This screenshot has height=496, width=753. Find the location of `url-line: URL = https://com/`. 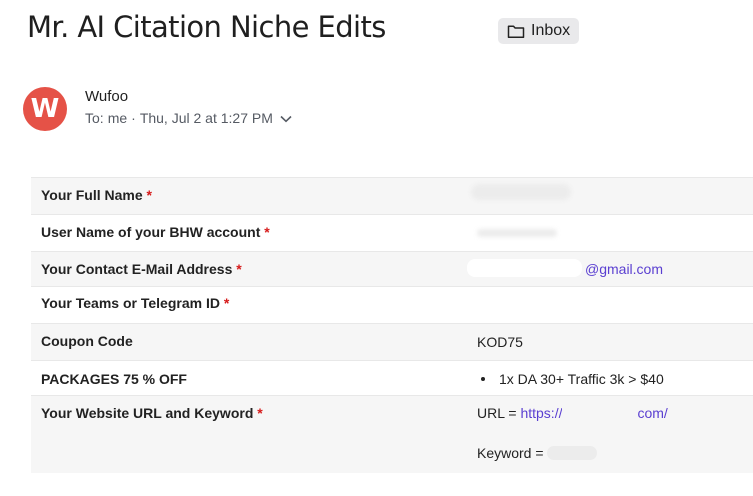

url-line: URL = https://com/ is located at coordinates (610, 413).